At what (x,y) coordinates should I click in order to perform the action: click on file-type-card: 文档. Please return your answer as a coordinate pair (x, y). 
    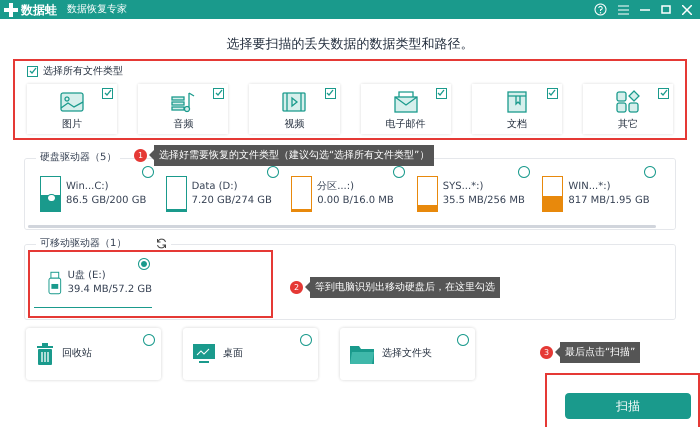
    Looking at the image, I should click on (517, 109).